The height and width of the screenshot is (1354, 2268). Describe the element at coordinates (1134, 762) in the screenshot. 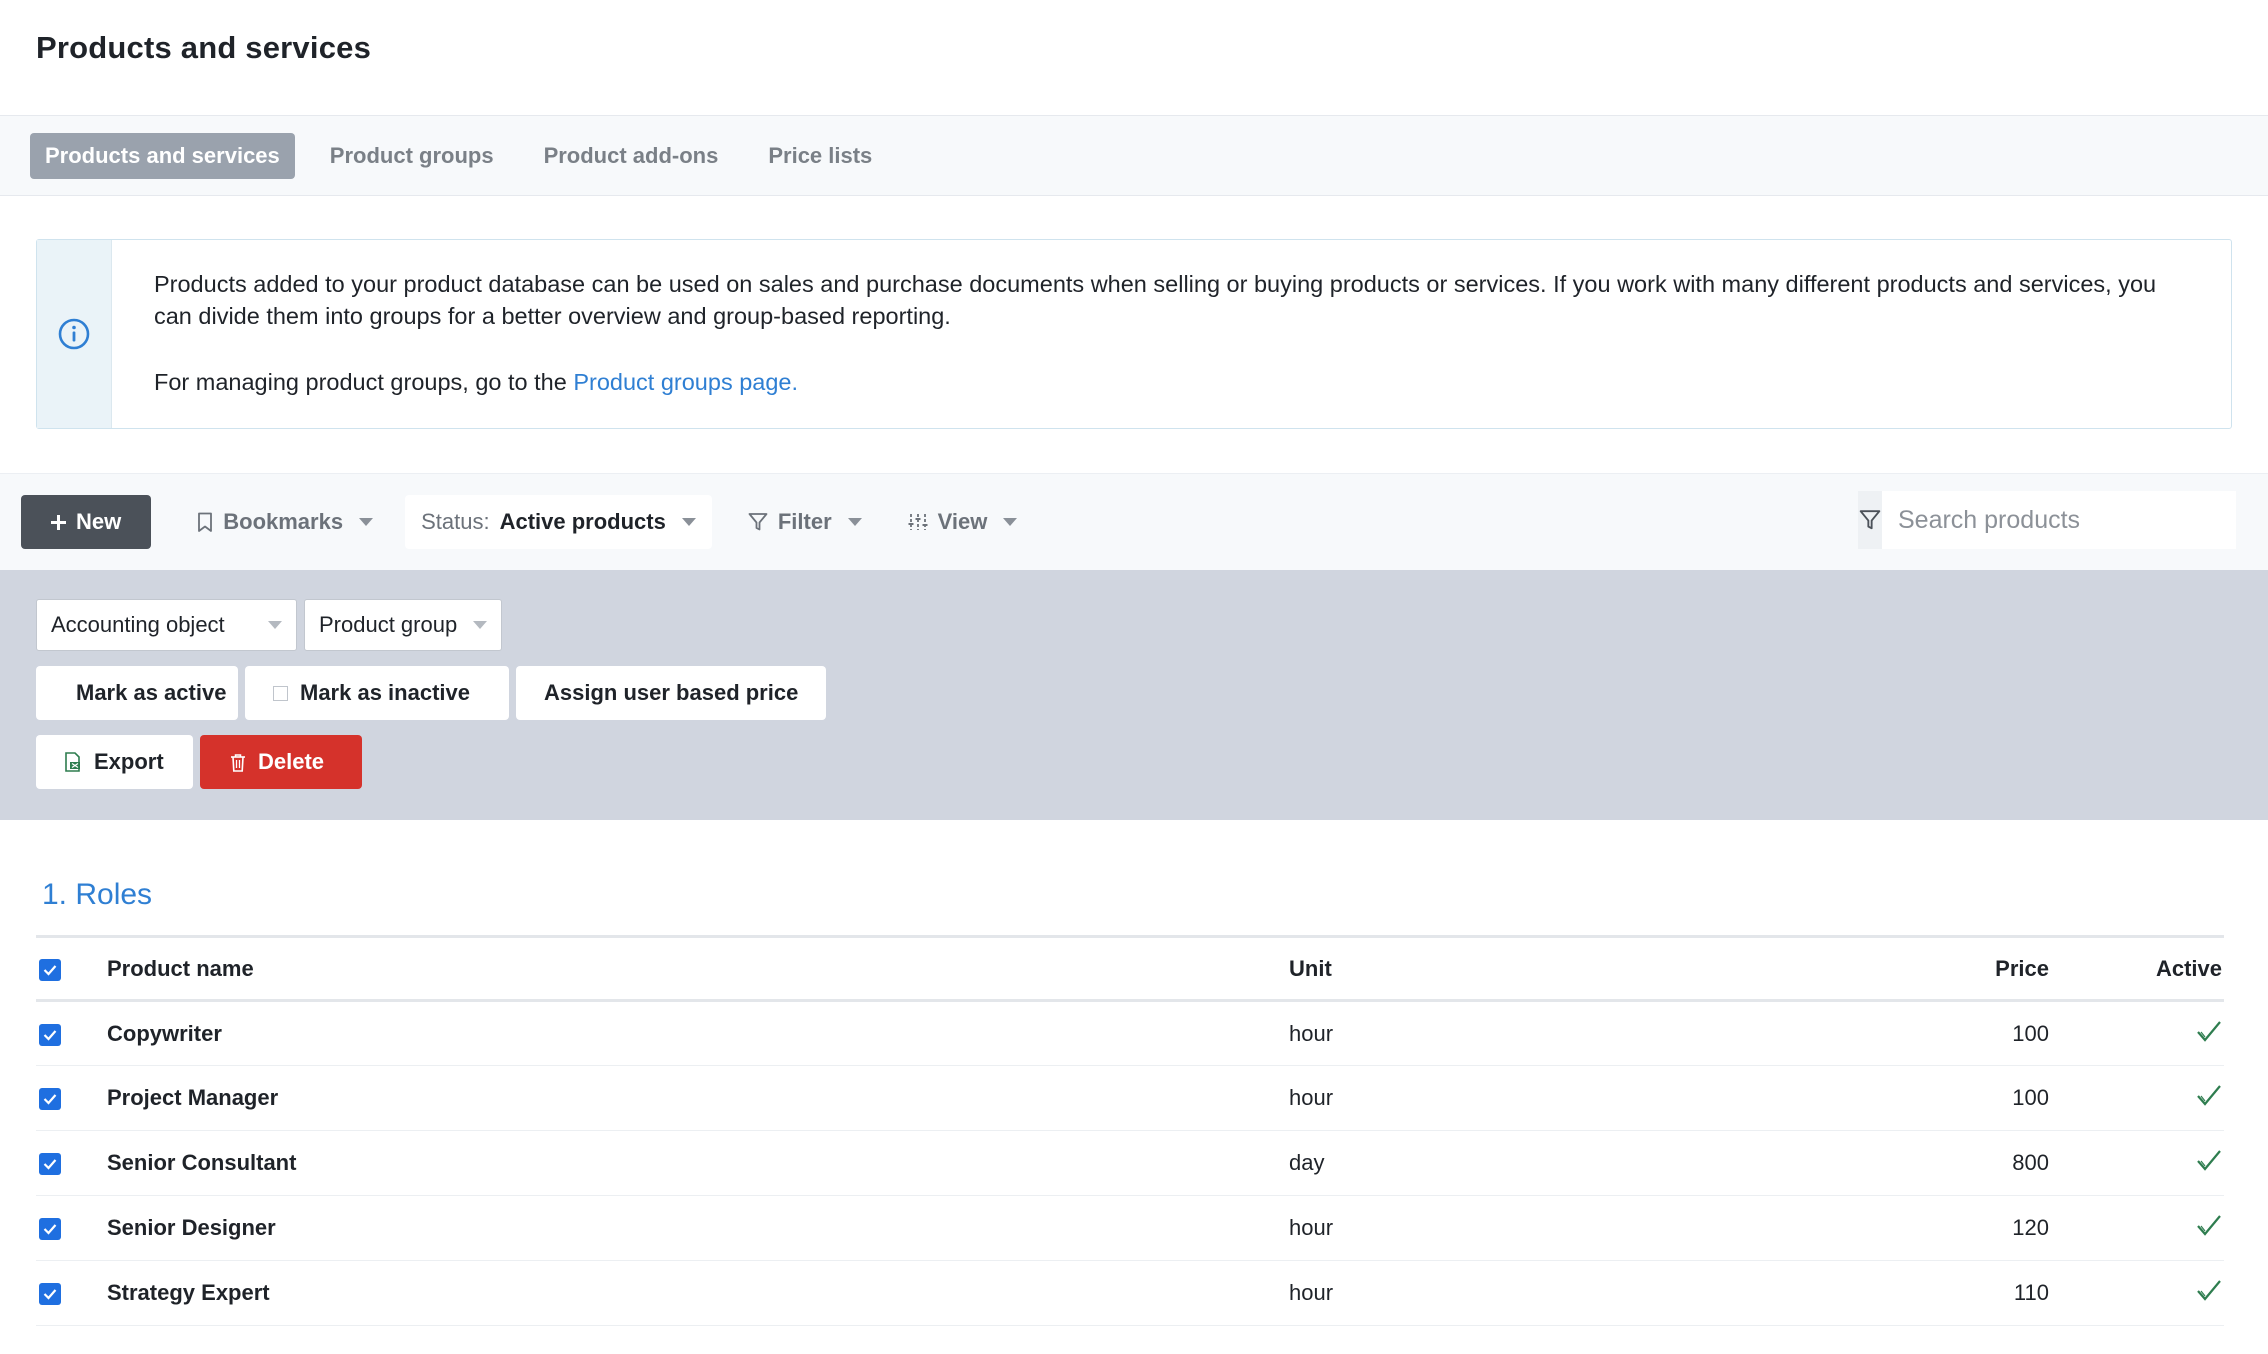

I see `export-row: Export Delete` at that location.